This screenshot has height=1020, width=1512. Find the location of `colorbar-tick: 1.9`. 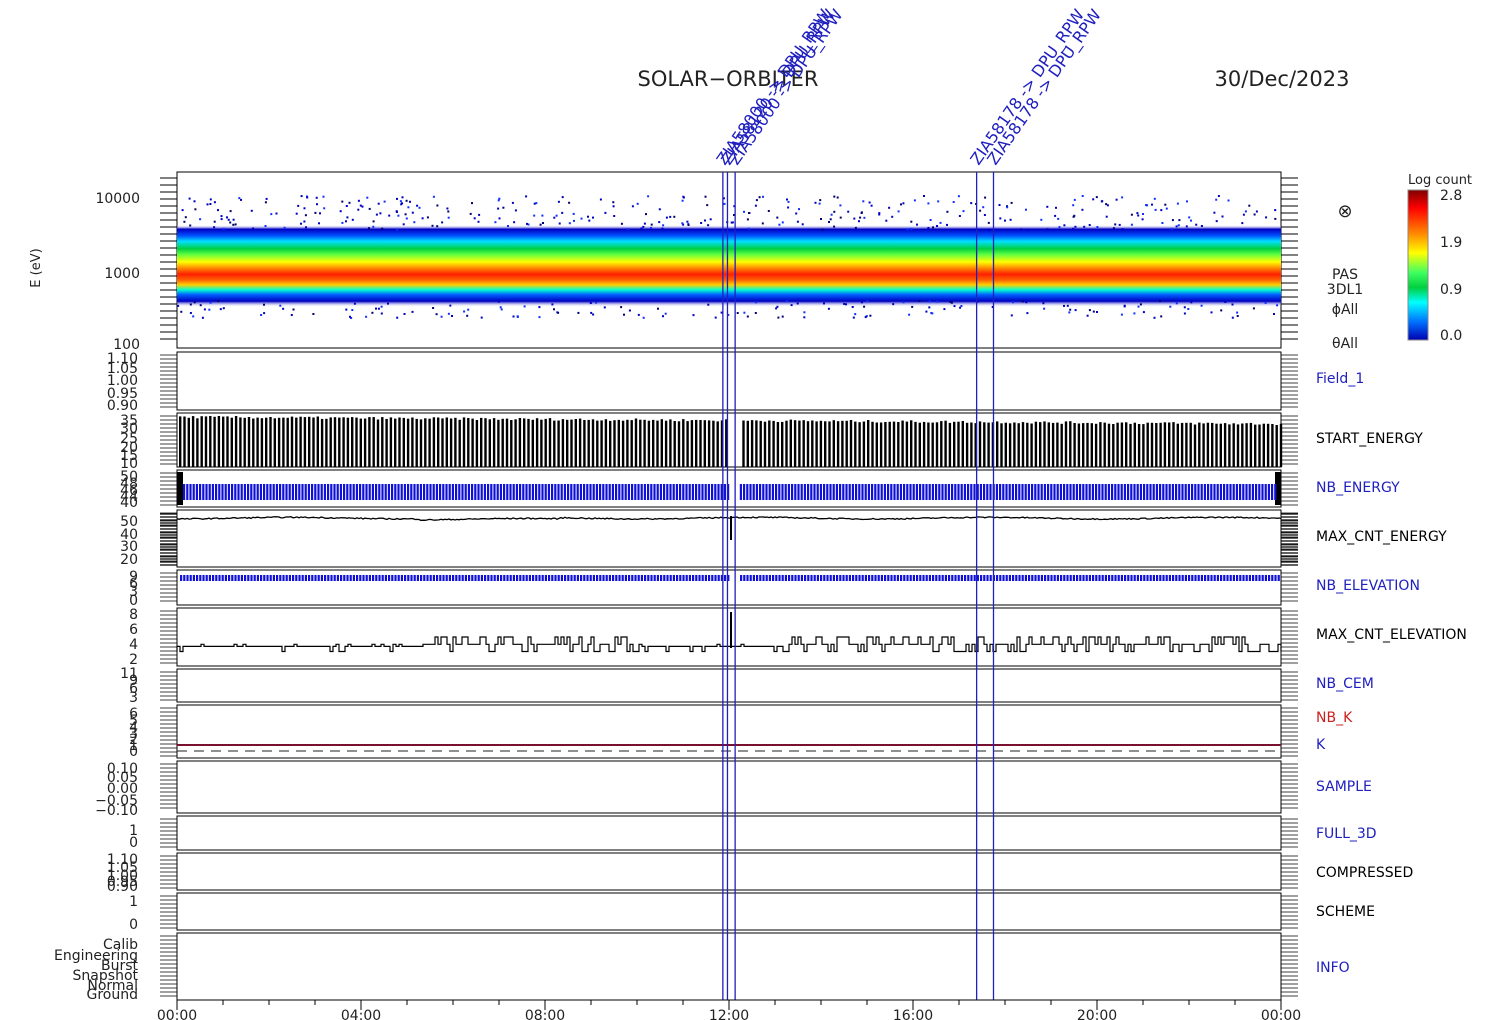

colorbar-tick: 1.9 is located at coordinates (1451, 243).